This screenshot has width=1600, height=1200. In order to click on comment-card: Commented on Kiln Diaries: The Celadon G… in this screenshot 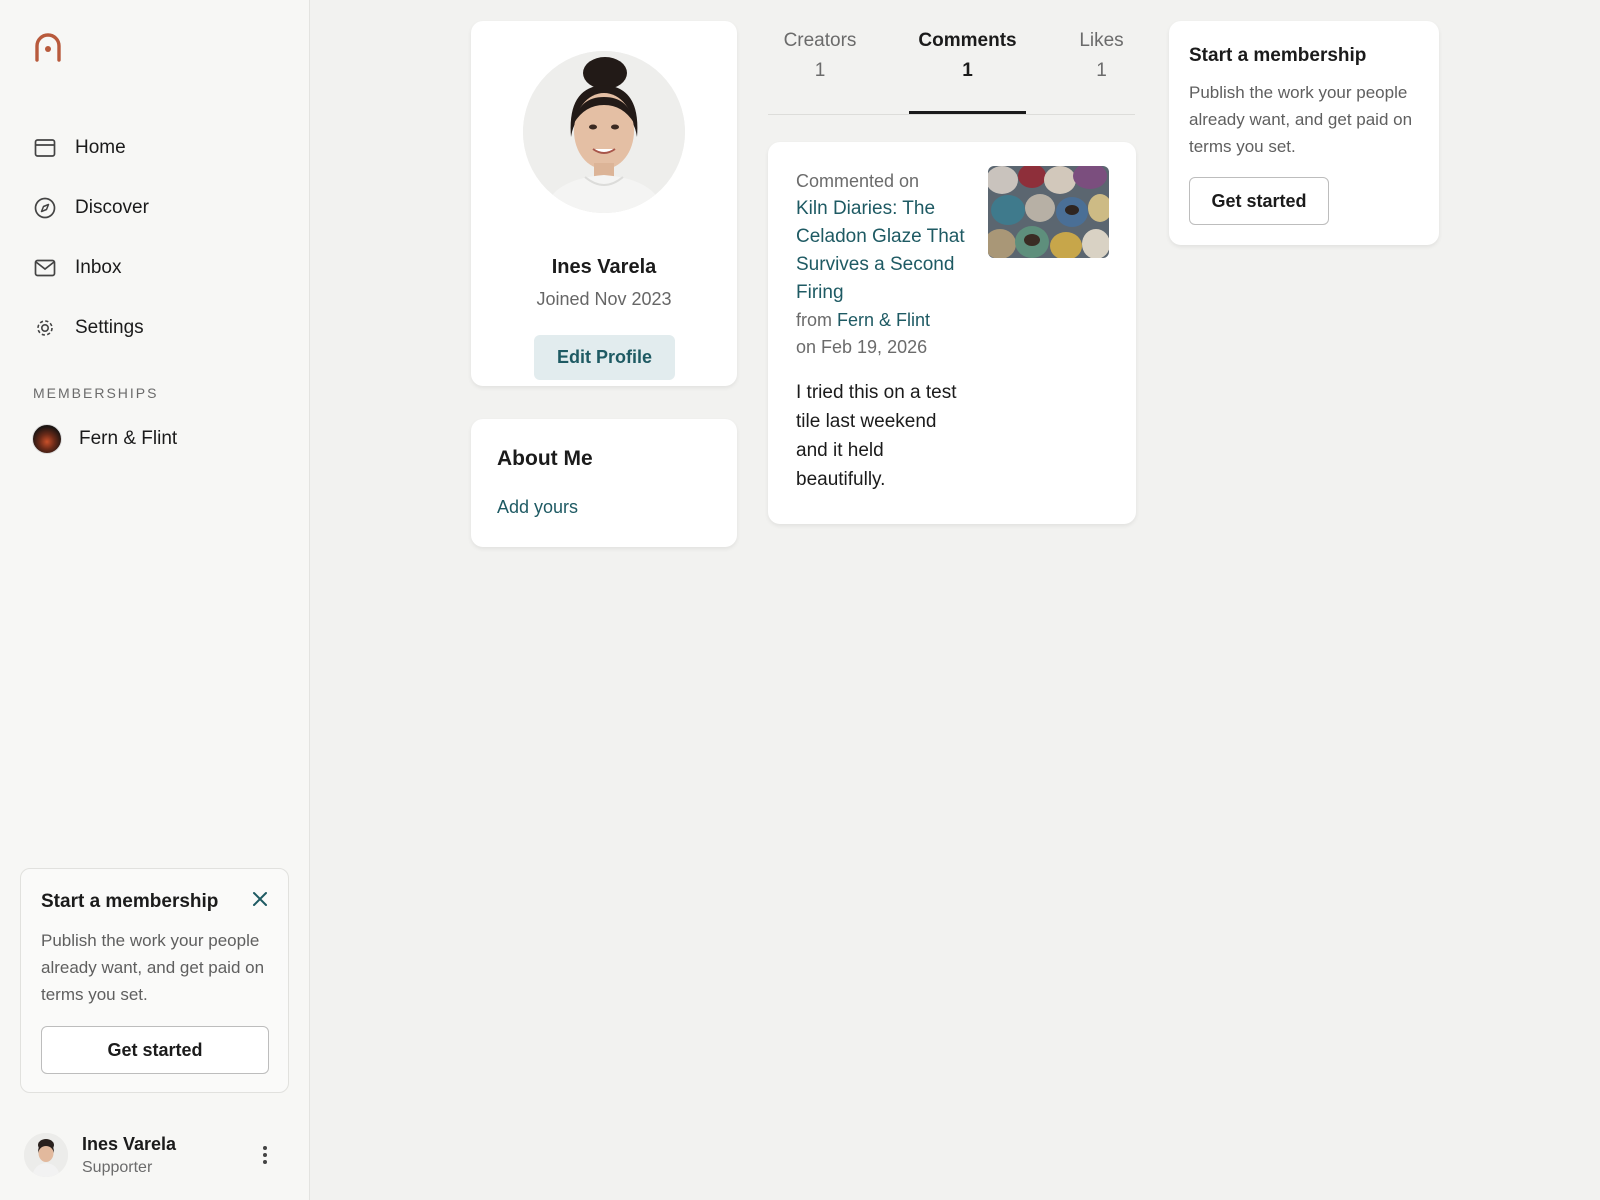, I will do `click(952, 333)`.